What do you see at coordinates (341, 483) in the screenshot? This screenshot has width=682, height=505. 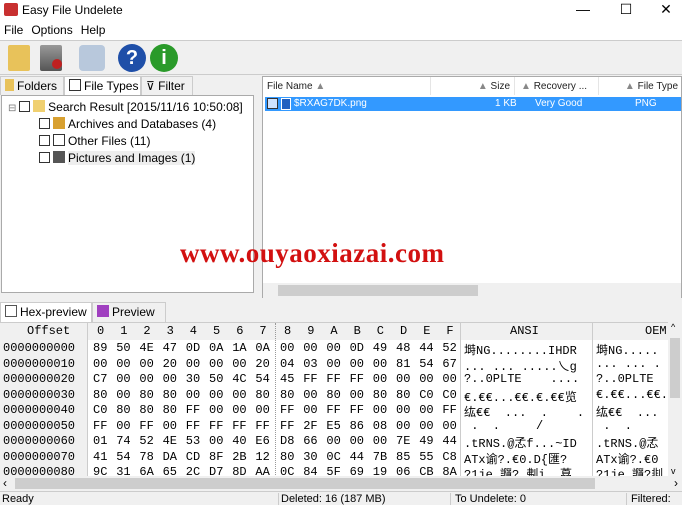 I see `hex-horizontal-scrollbar: ‹ ›` at bounding box center [341, 483].